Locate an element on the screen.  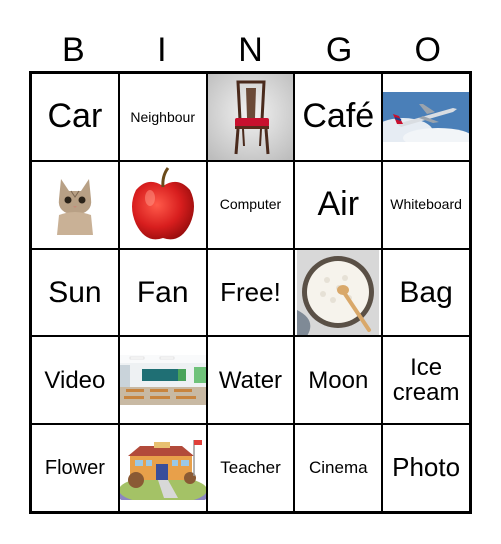
apple-icon is located at coordinates (163, 205).